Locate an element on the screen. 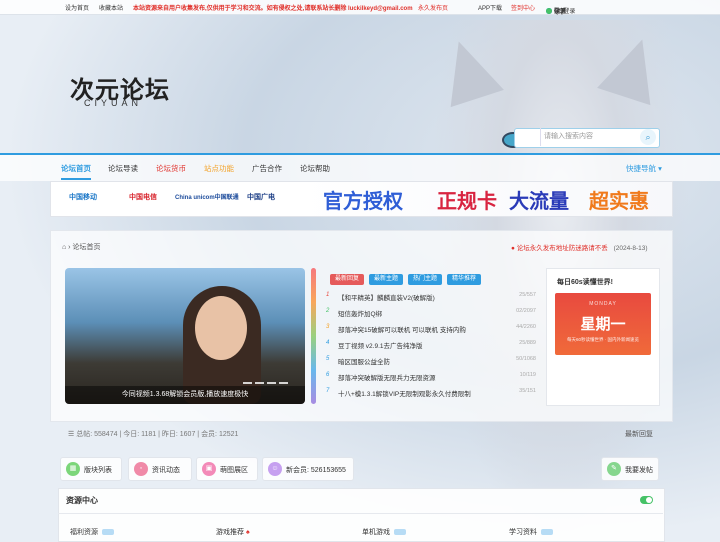  gallery-button: ▣ 萌图展区 is located at coordinates (227, 469).